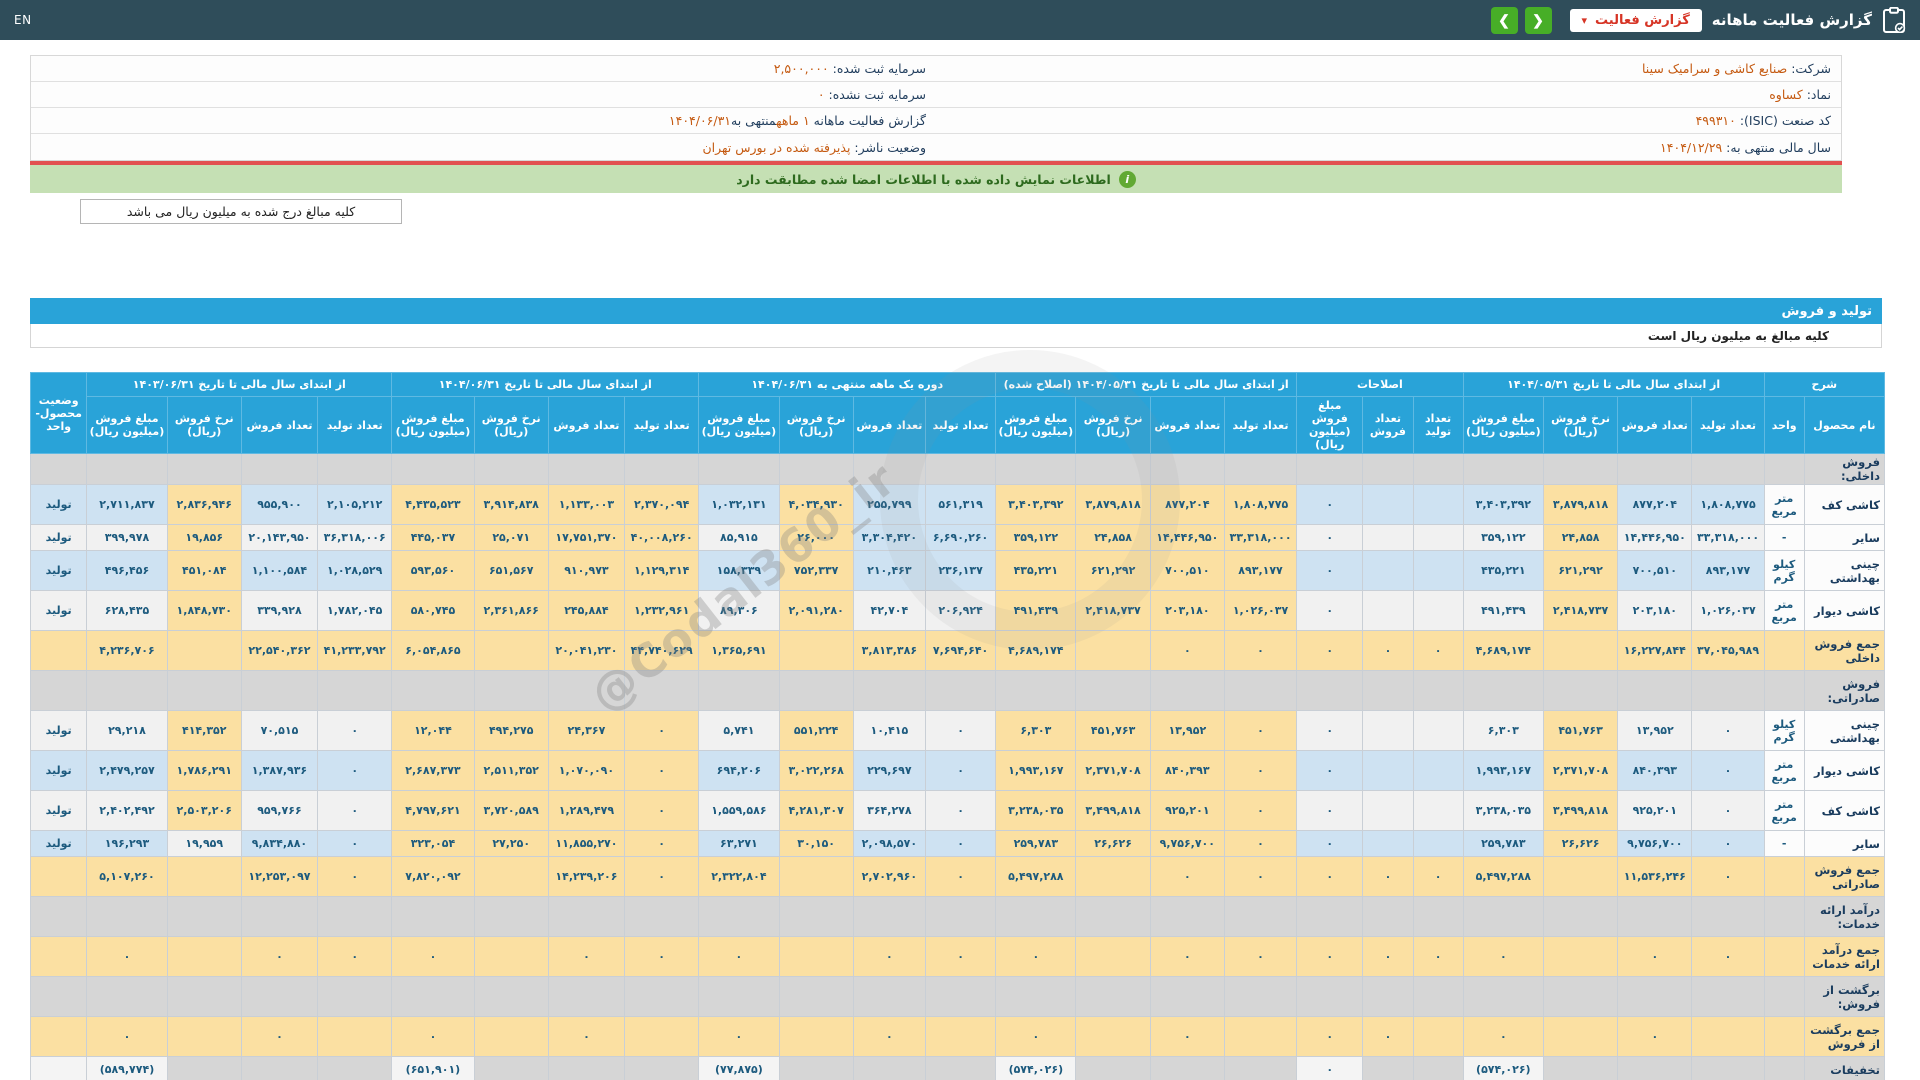  Describe the element at coordinates (739, 730) in the screenshot. I see `data-cell: ۵,۷۴۱` at that location.